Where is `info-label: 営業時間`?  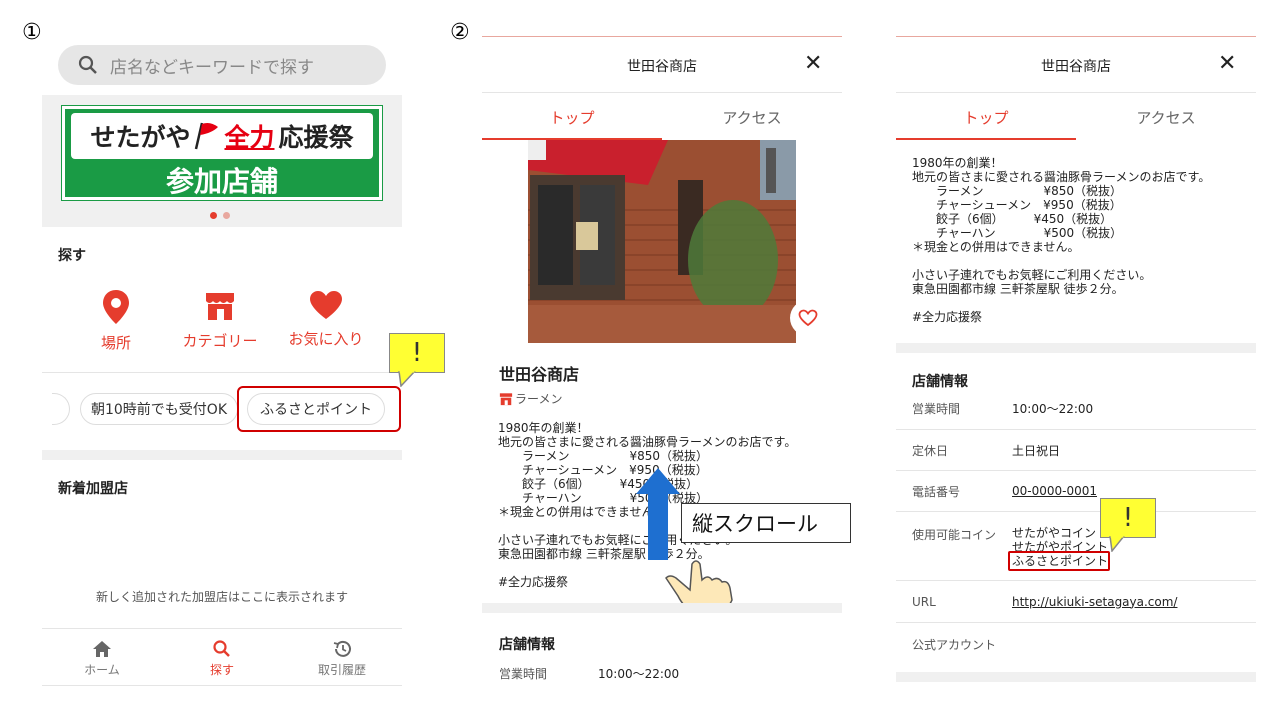
info-label: 営業時間 is located at coordinates (936, 409).